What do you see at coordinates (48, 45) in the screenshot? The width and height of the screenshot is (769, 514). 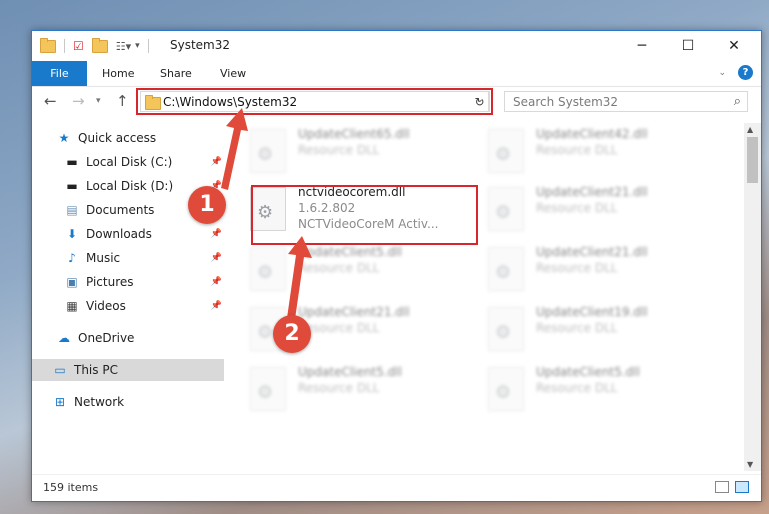 I see `folder-icon` at bounding box center [48, 45].